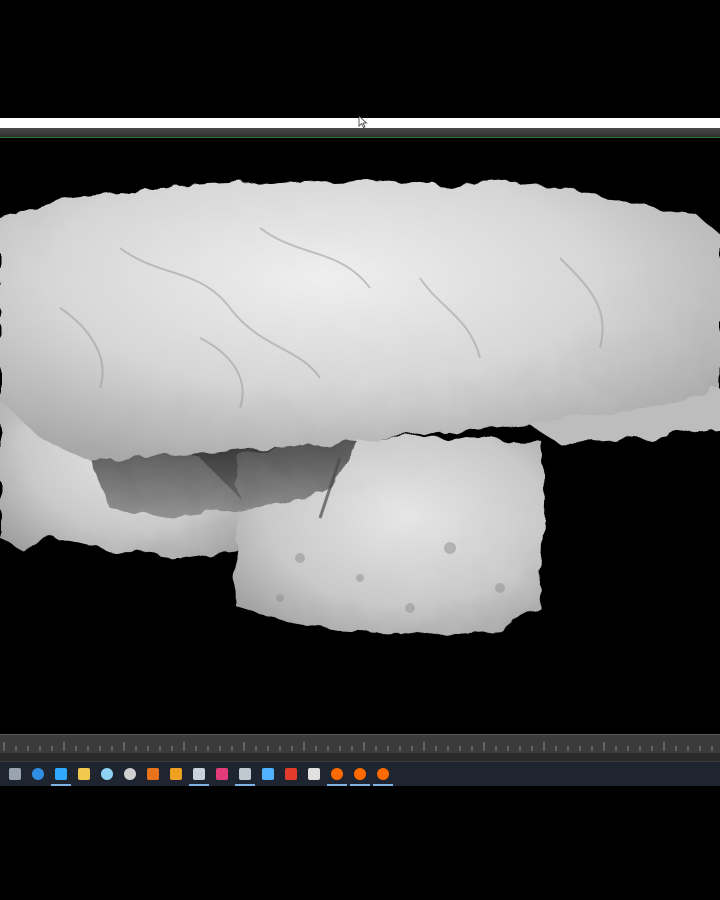 The image size is (720, 900). Describe the element at coordinates (38, 774) in the screenshot. I see `edge-browser-icon` at that location.